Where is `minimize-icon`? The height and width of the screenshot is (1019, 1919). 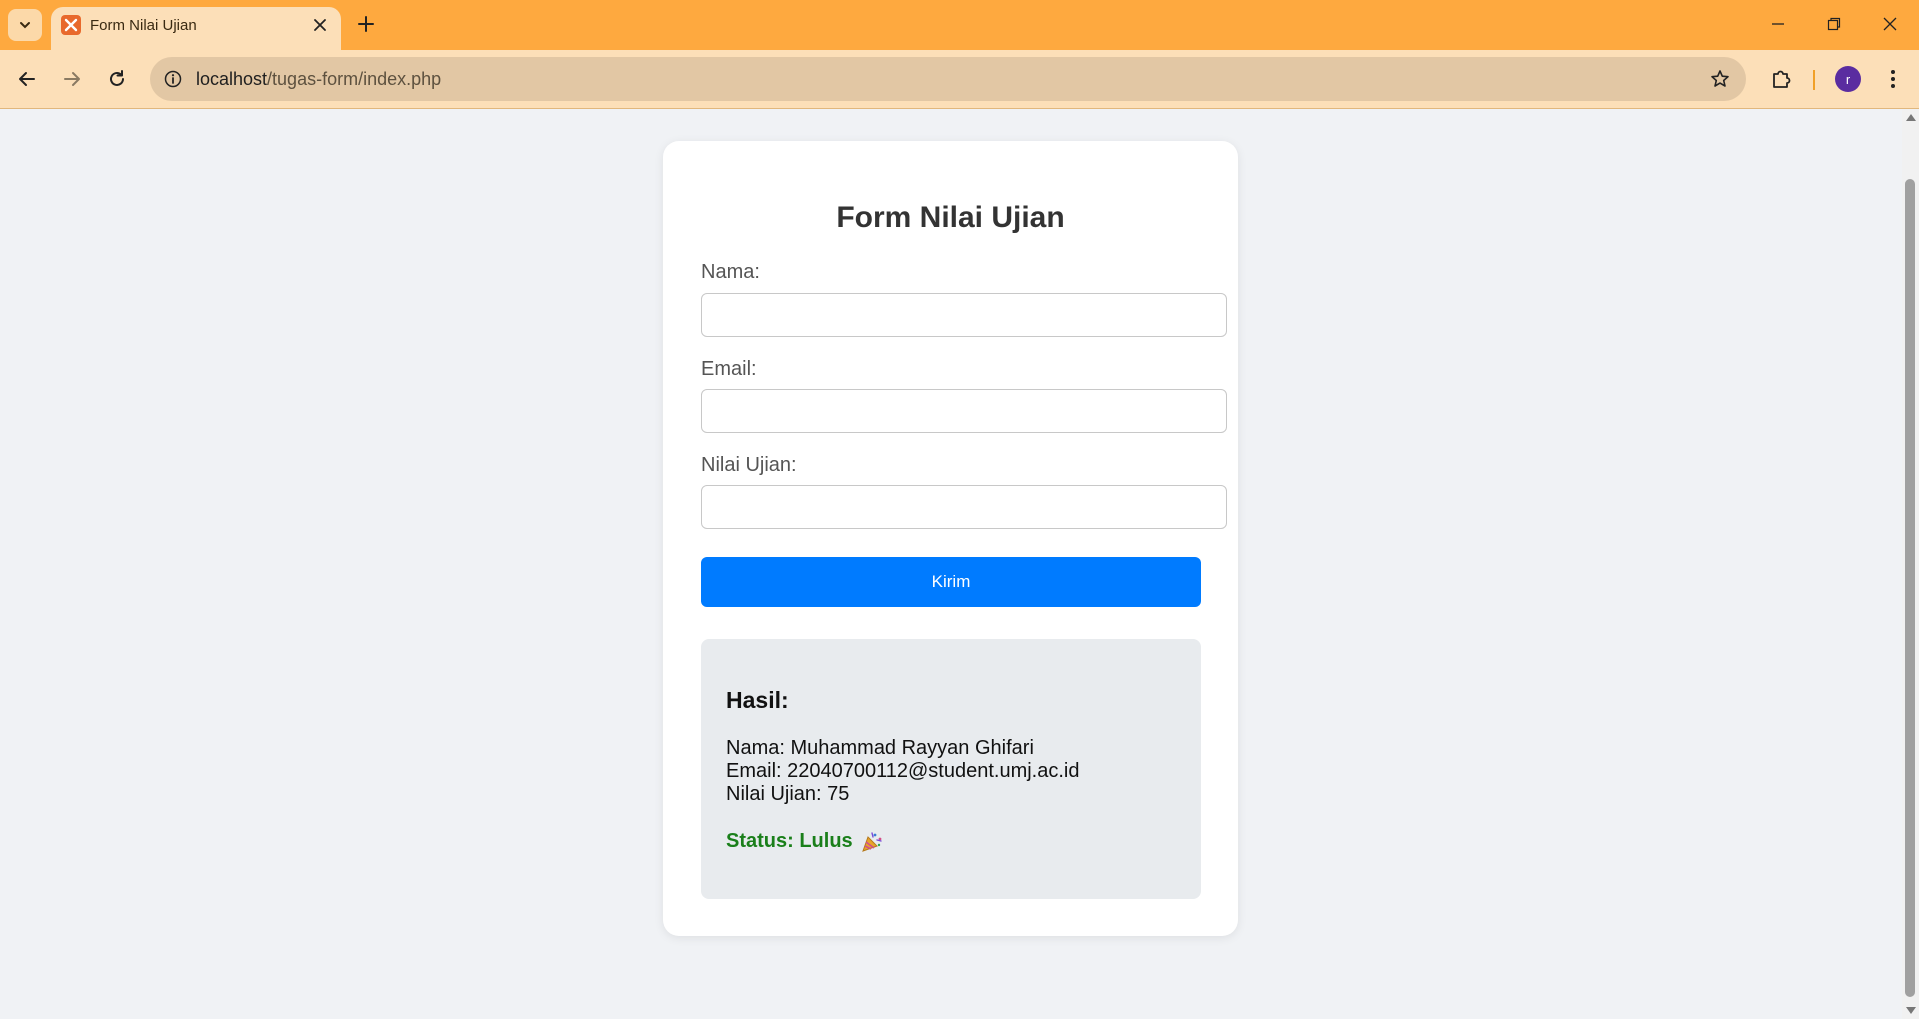 minimize-icon is located at coordinates (1778, 24).